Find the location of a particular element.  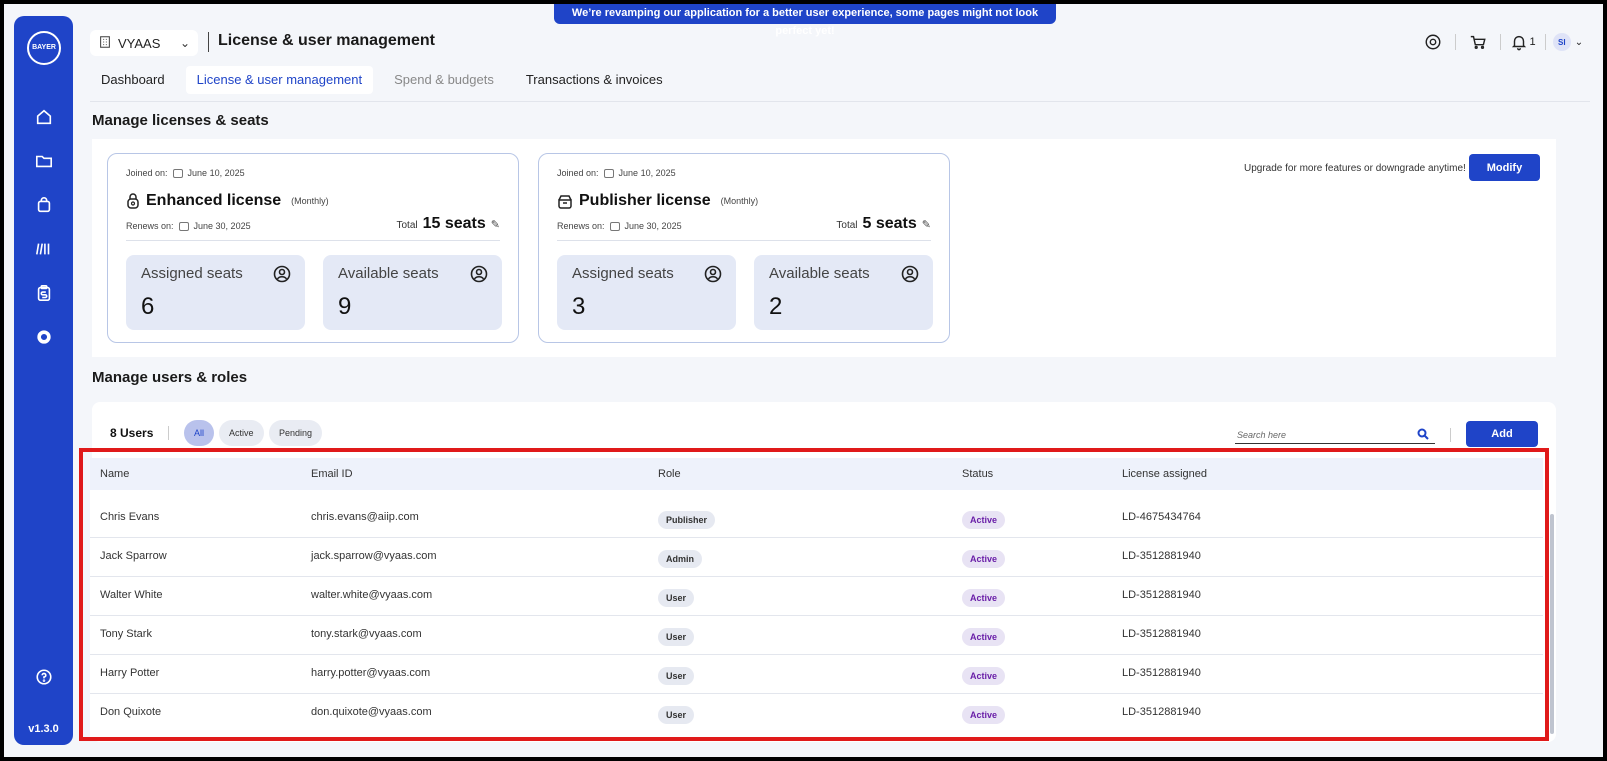

tab-dashboard: Dashboard is located at coordinates (133, 80).